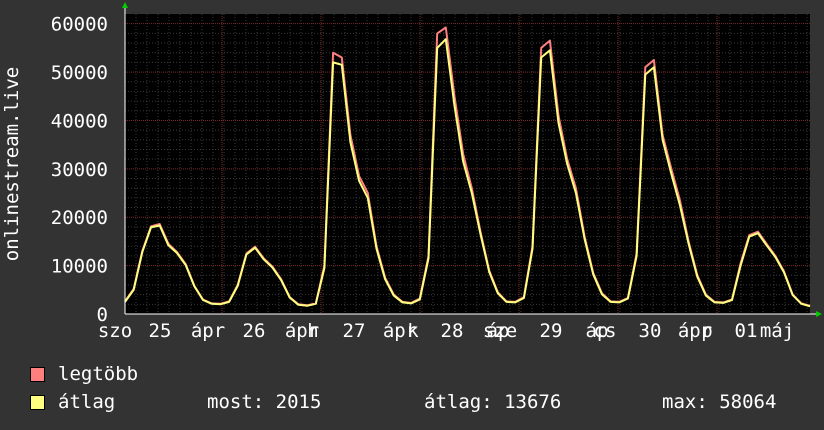 The image size is (824, 430). What do you see at coordinates (79, 267) in the screenshot?
I see `y-tick-label: 10000` at bounding box center [79, 267].